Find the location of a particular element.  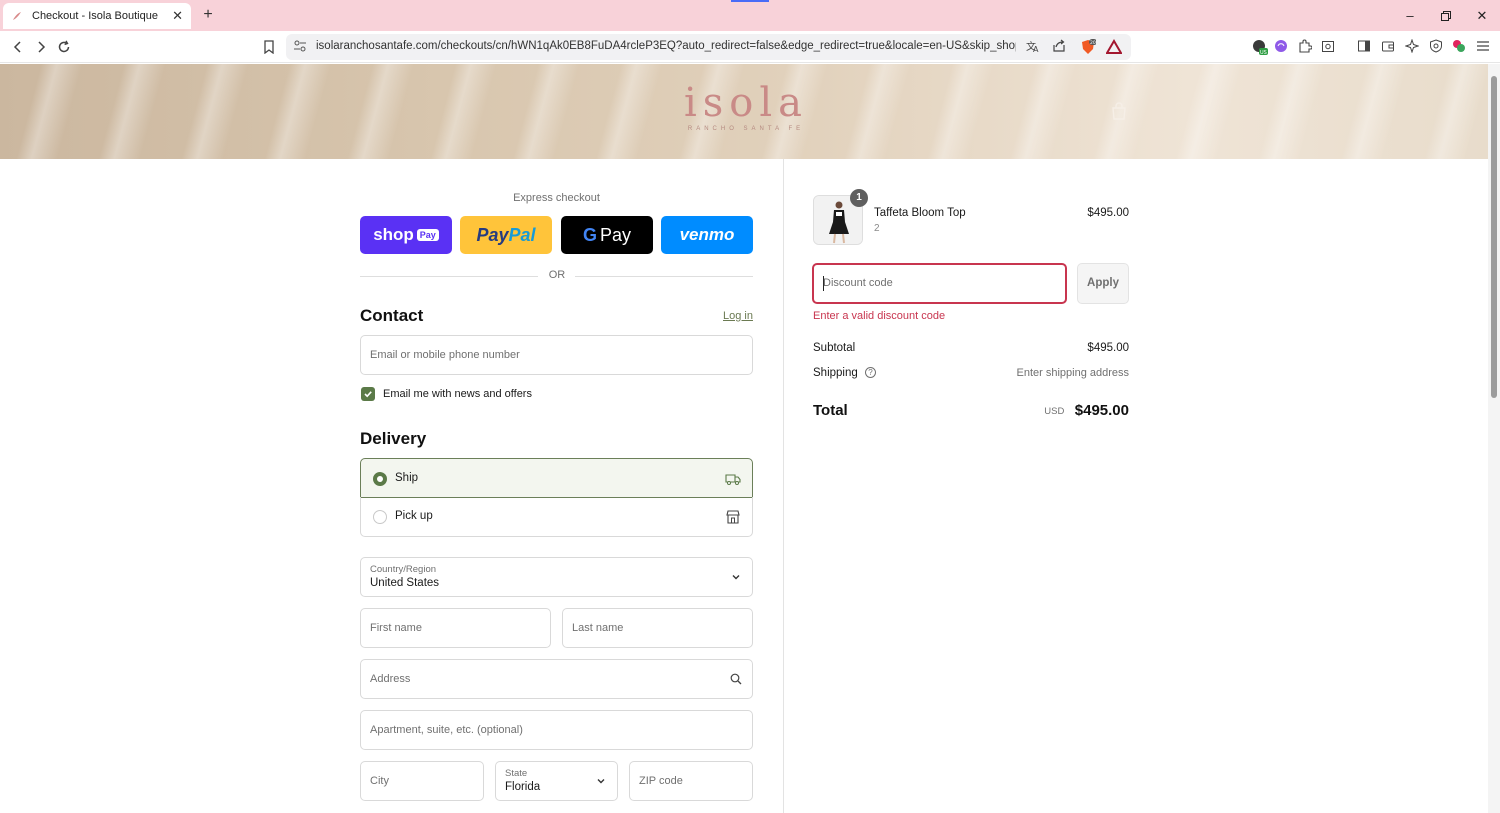

extensions-puzzle-icon is located at coordinates (1306, 47).